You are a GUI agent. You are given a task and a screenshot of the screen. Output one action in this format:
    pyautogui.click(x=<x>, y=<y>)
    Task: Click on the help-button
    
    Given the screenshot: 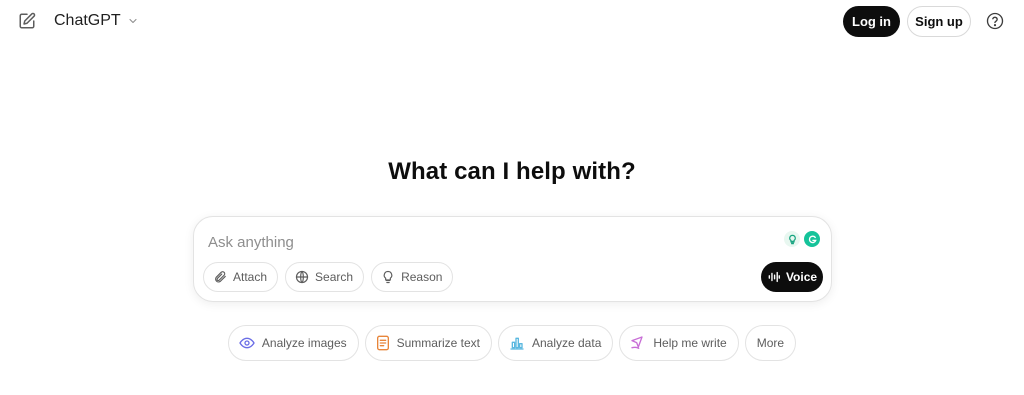 What is the action you would take?
    pyautogui.click(x=995, y=21)
    